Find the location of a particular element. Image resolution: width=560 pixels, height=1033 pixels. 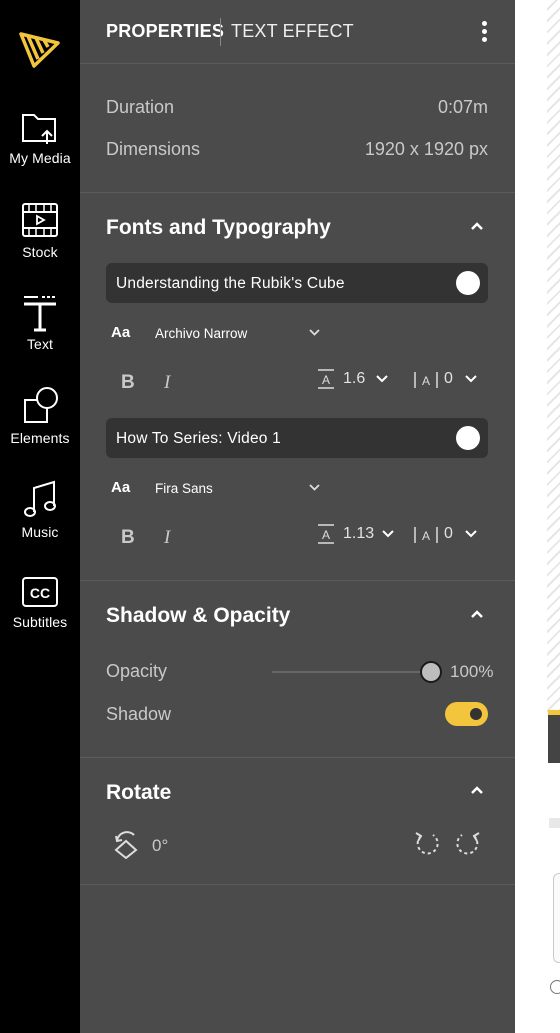

music-icon is located at coordinates (40, 498).